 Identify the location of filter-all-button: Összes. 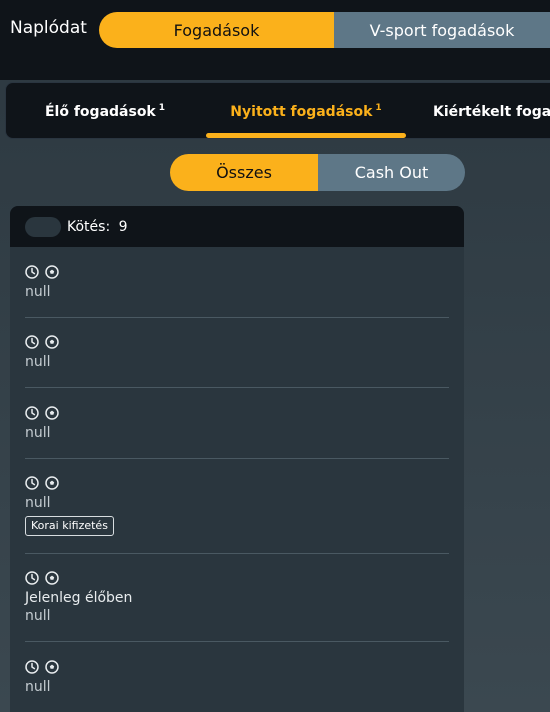
(244, 172).